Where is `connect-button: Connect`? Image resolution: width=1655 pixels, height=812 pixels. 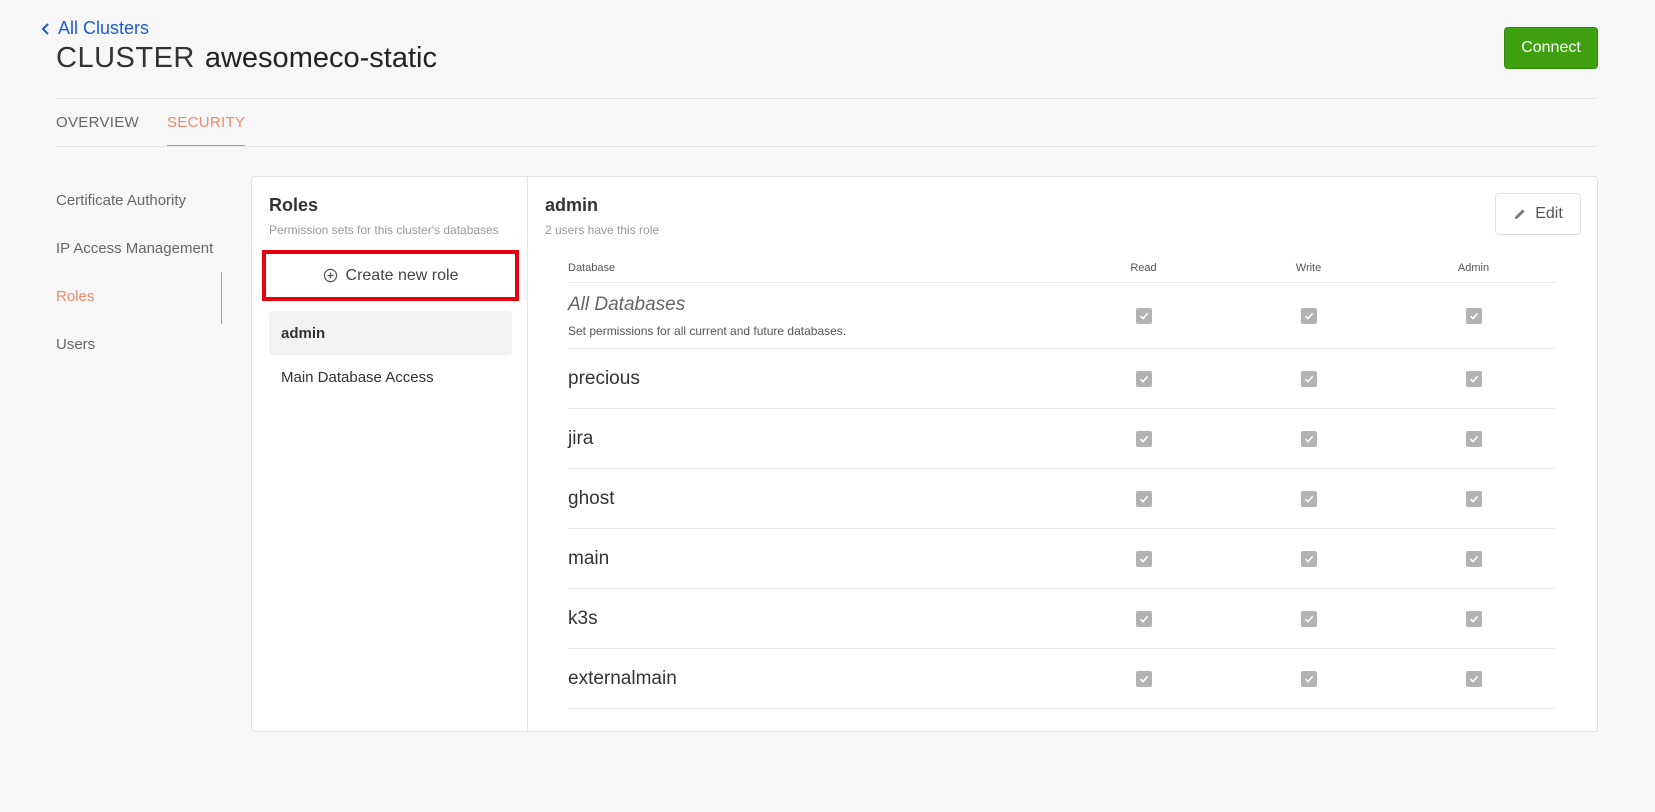 connect-button: Connect is located at coordinates (1551, 48).